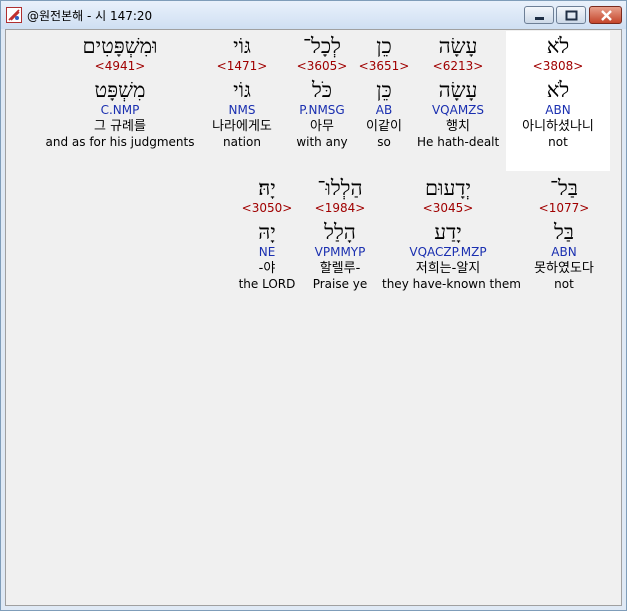 The height and width of the screenshot is (611, 627). I want to click on morph-code: C.NMP, so click(120, 110).